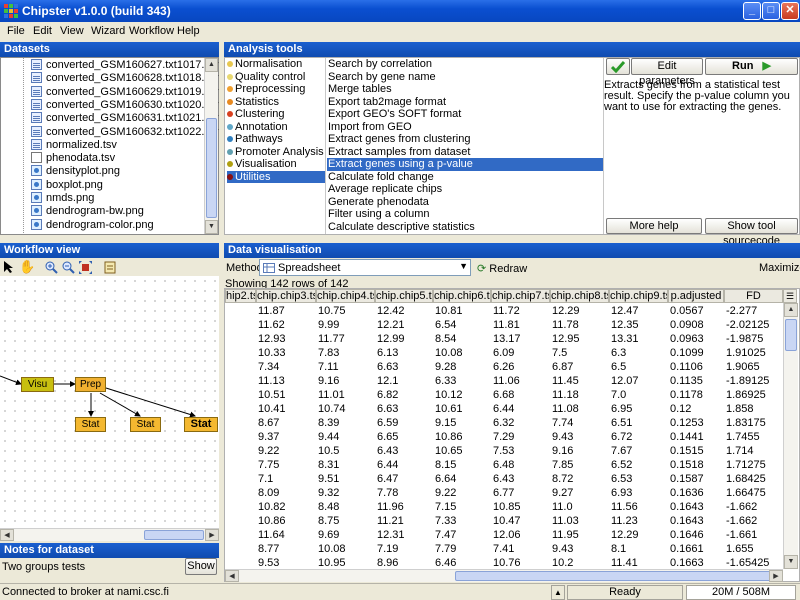 The height and width of the screenshot is (600, 800). Describe the element at coordinates (110, 267) in the screenshot. I see `clipboard-icon` at that location.